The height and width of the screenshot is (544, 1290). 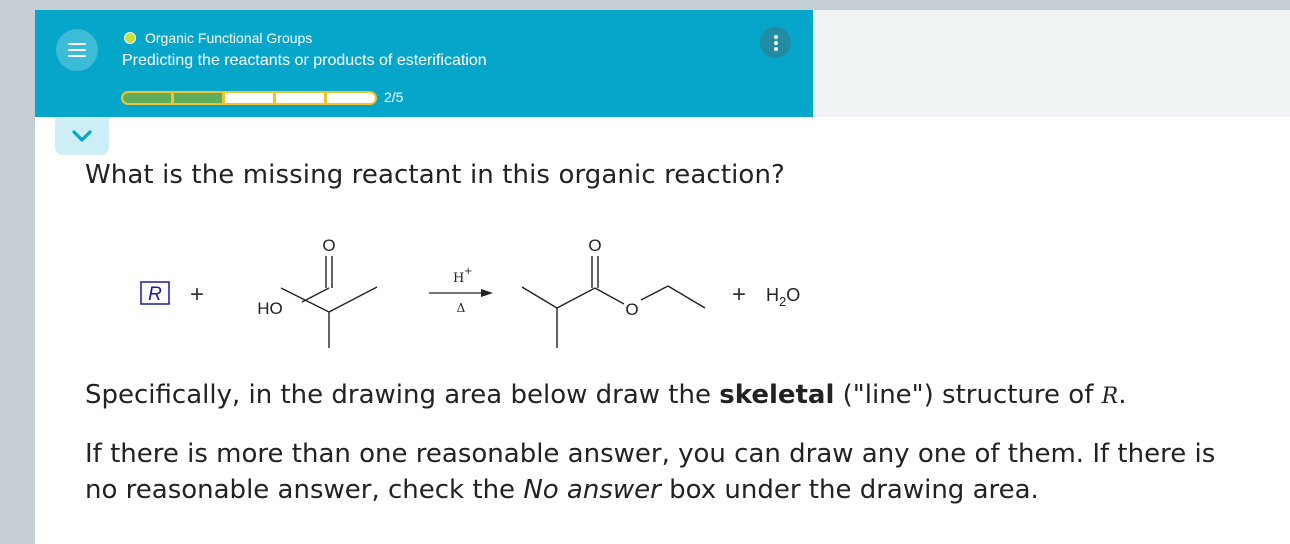 What do you see at coordinates (487, 293) in the screenshot?
I see `arrow-head` at bounding box center [487, 293].